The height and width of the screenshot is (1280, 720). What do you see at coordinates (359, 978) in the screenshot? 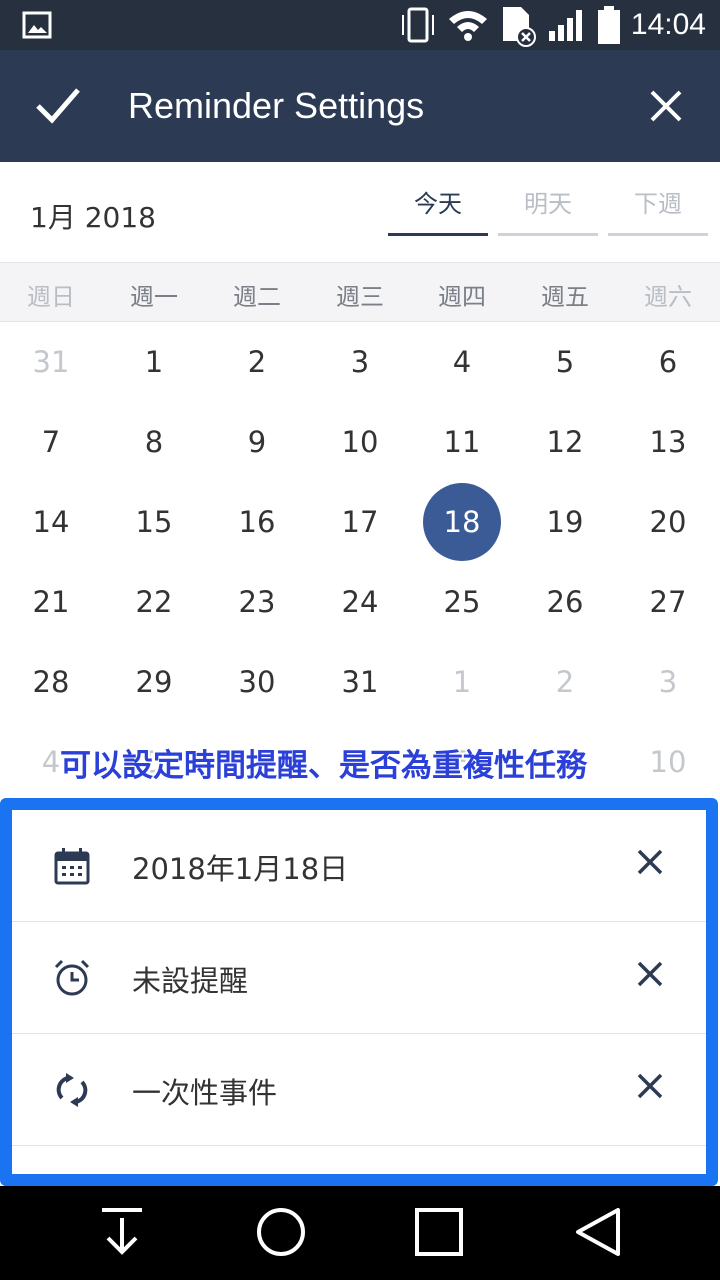
I see `reminder-row: 未設提醒` at bounding box center [359, 978].